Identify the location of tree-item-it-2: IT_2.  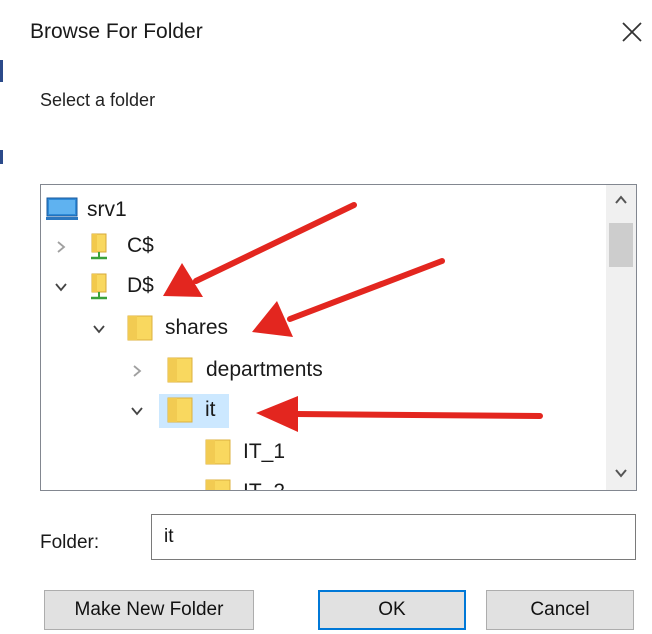
(321, 483).